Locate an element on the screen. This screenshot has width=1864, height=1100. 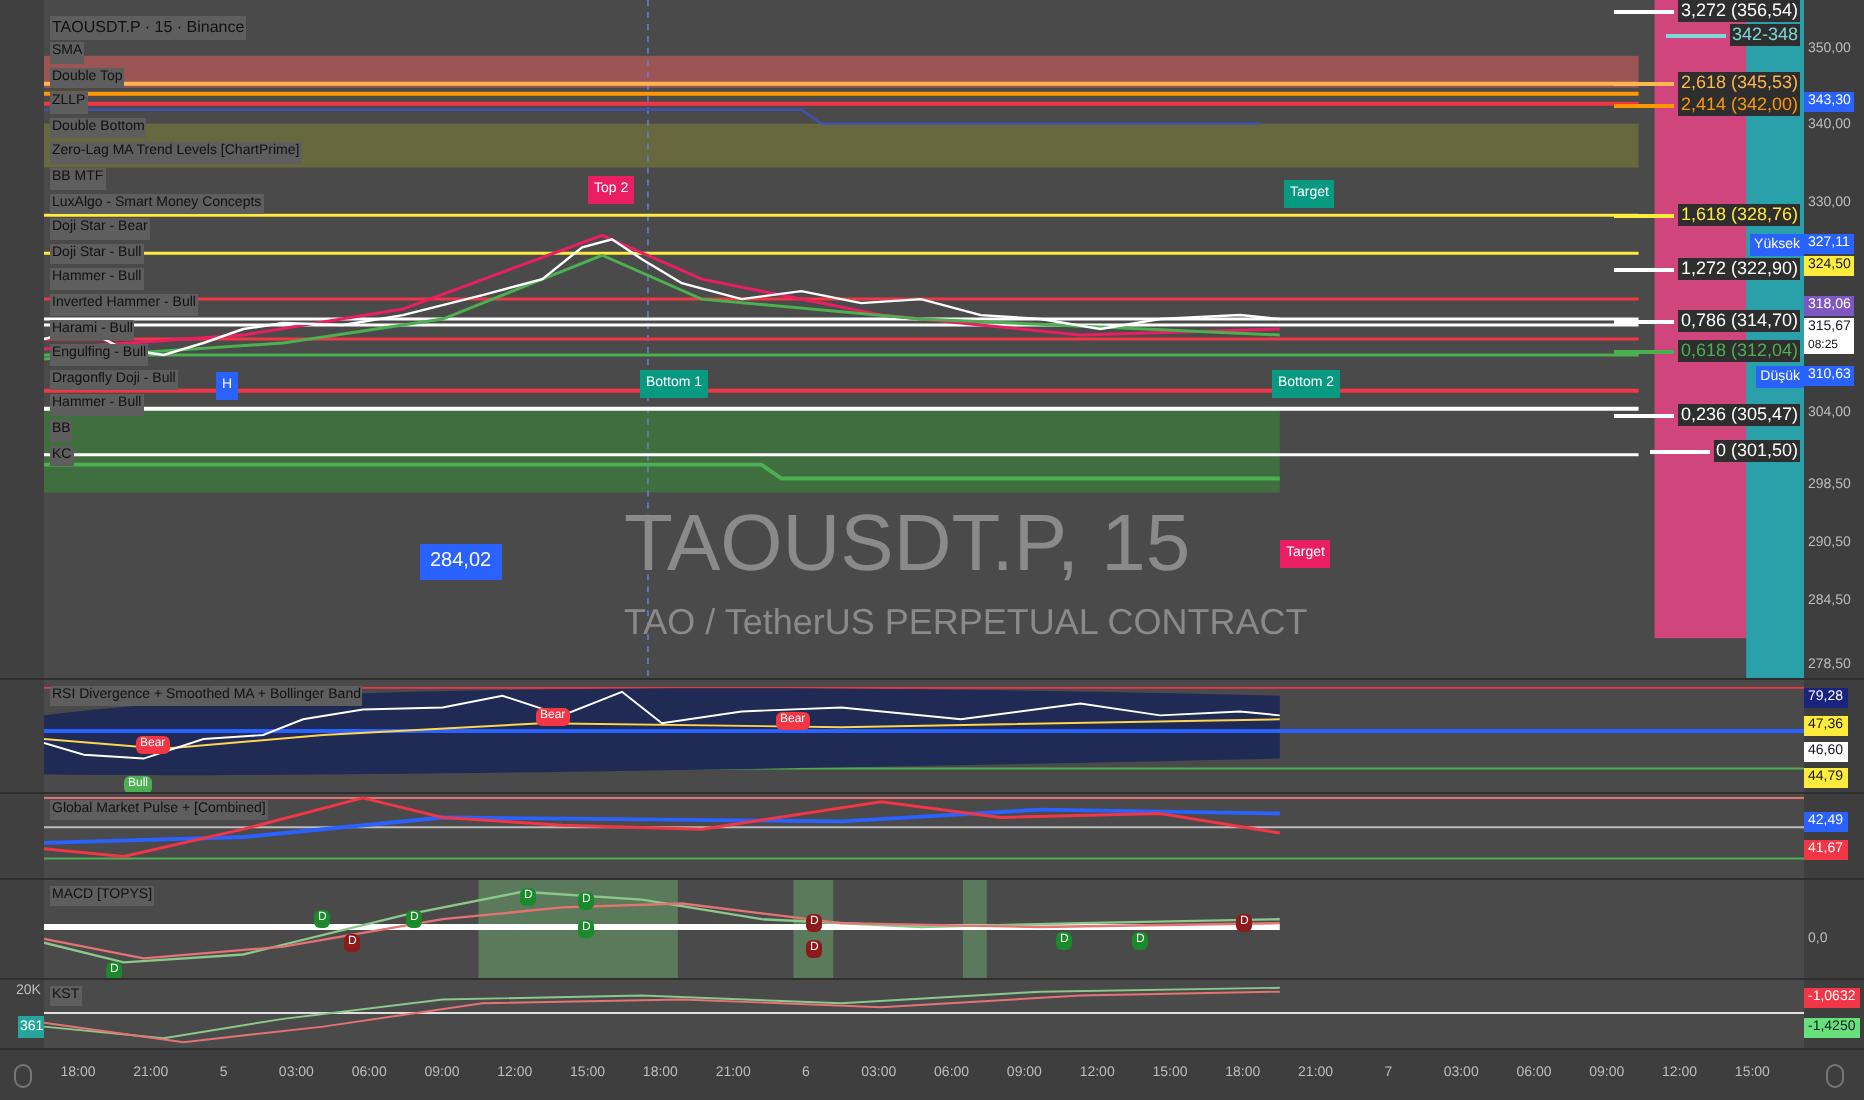
symbol-title: TAOUSDT.P · 15 · Binance is located at coordinates (148, 28).